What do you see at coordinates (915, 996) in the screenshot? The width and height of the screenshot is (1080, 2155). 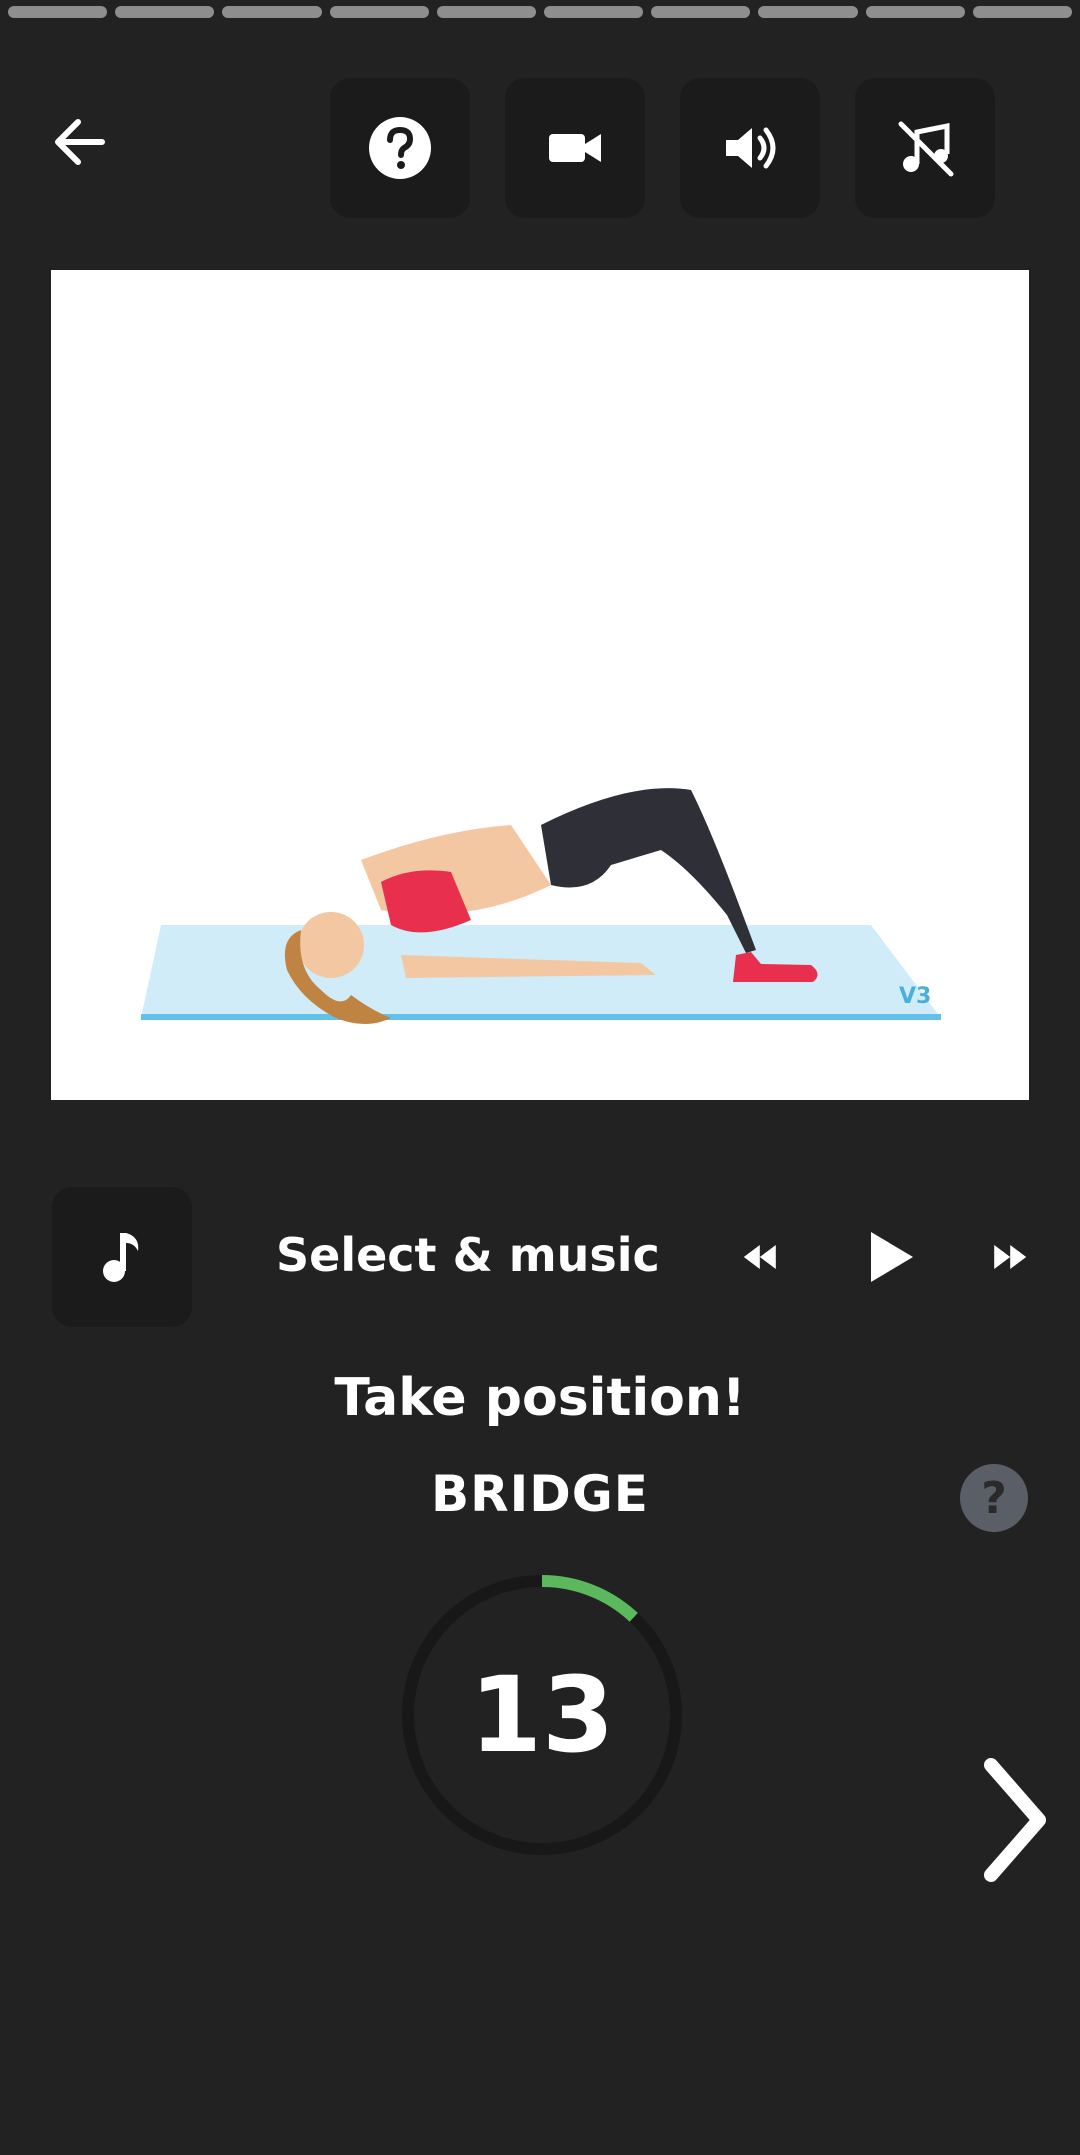 I see `svg-text: V3` at bounding box center [915, 996].